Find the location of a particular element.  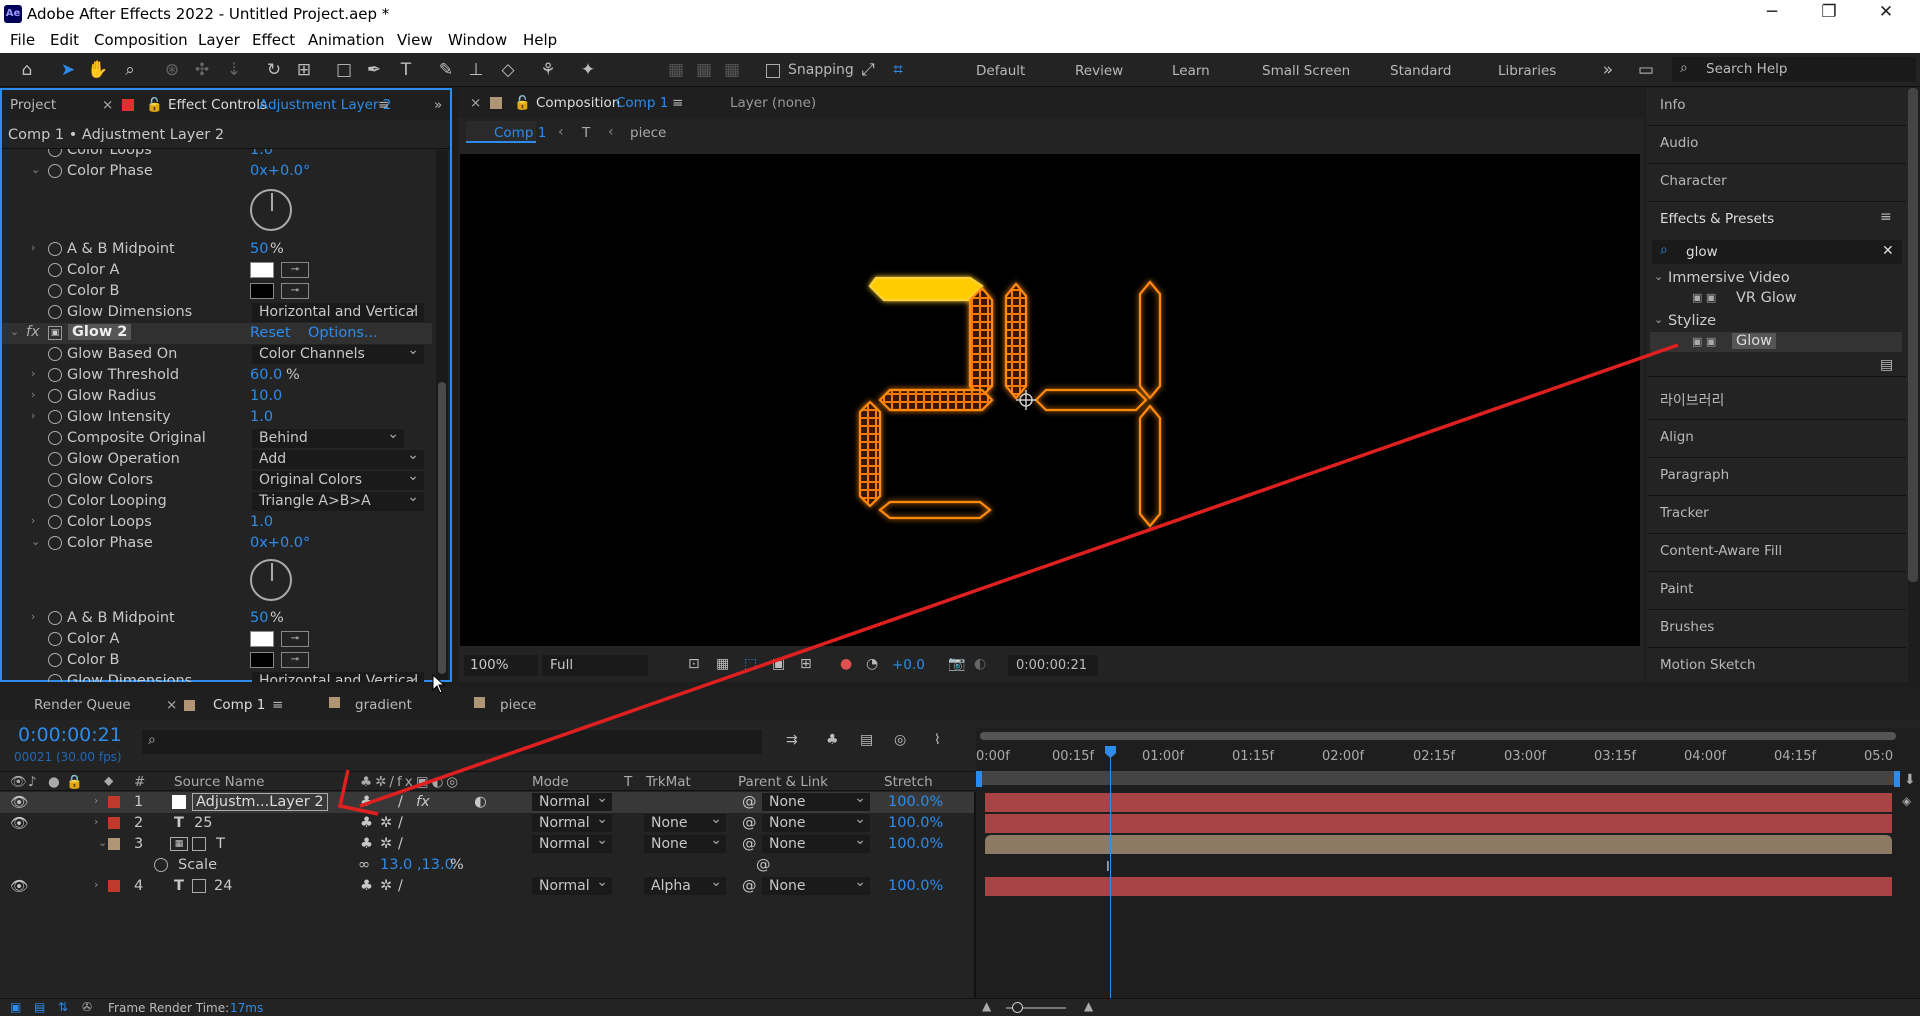

guides-icon: ⊞ is located at coordinates (806, 664).